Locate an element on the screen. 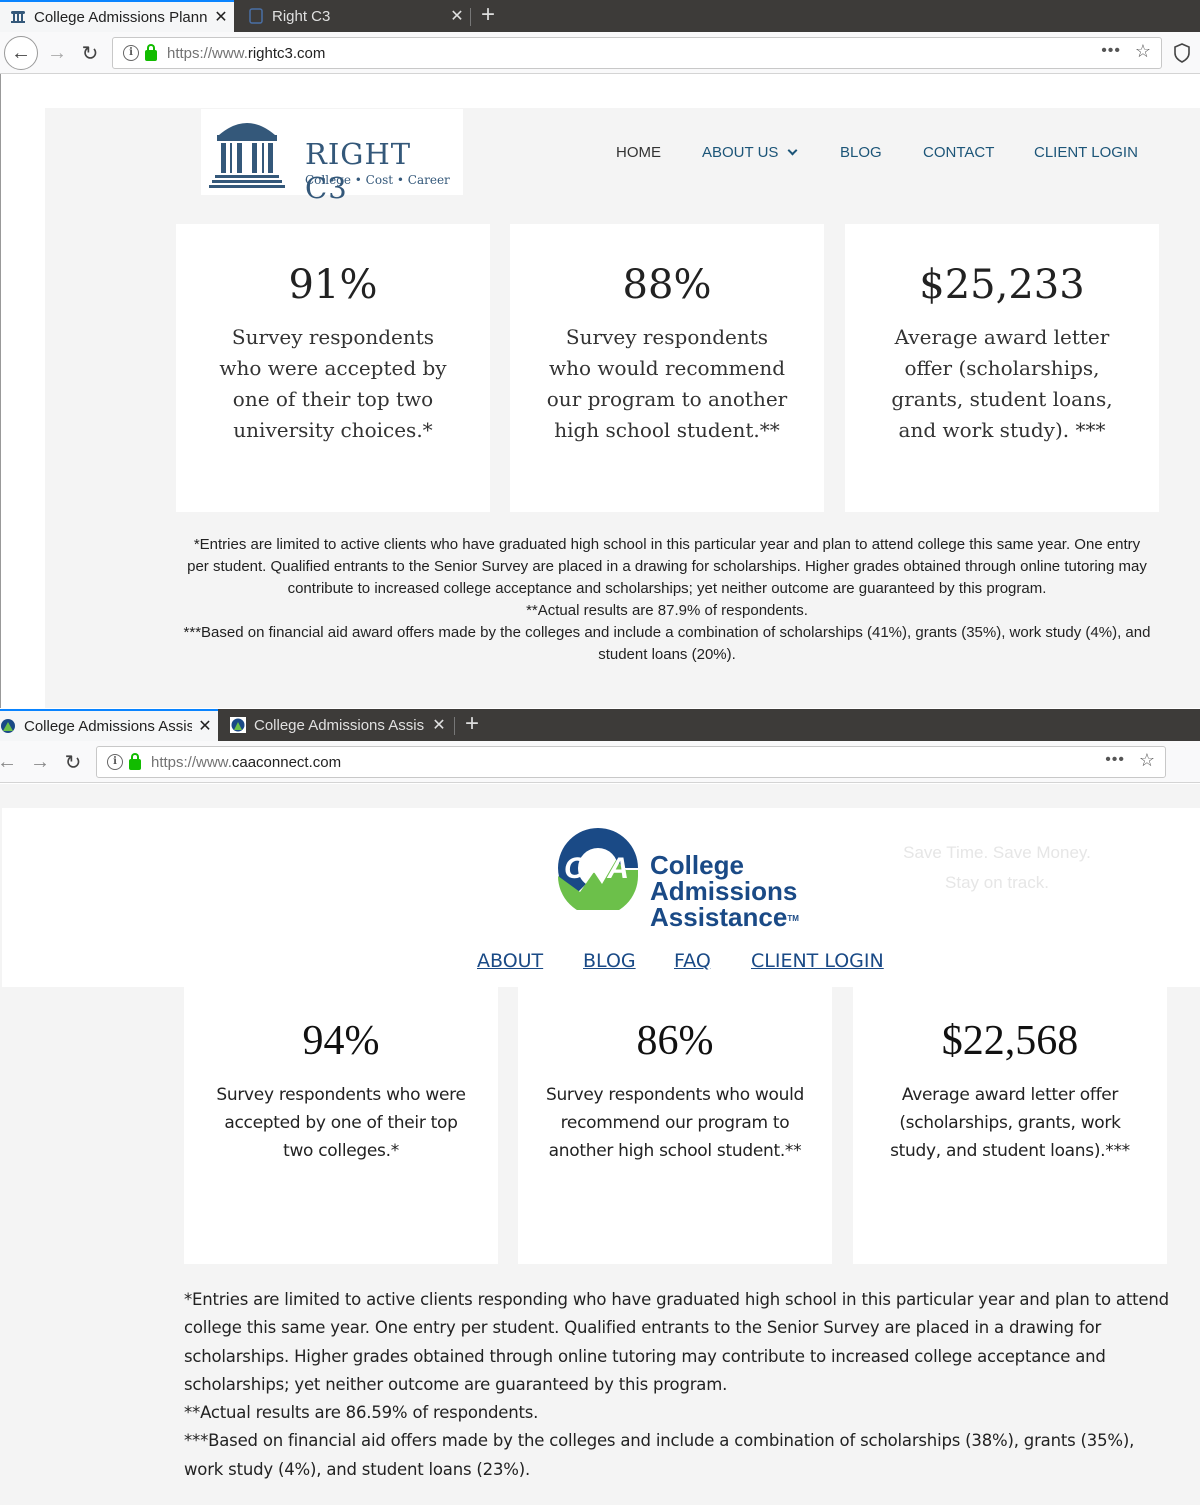 Image resolution: width=1200 pixels, height=1505 pixels. site-tagline: Save Time. Save Money. Stay on track. is located at coordinates (997, 867).